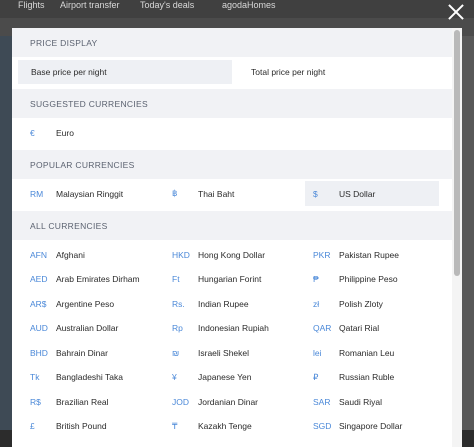  I want to click on currency-name: Thai Baht, so click(216, 193).